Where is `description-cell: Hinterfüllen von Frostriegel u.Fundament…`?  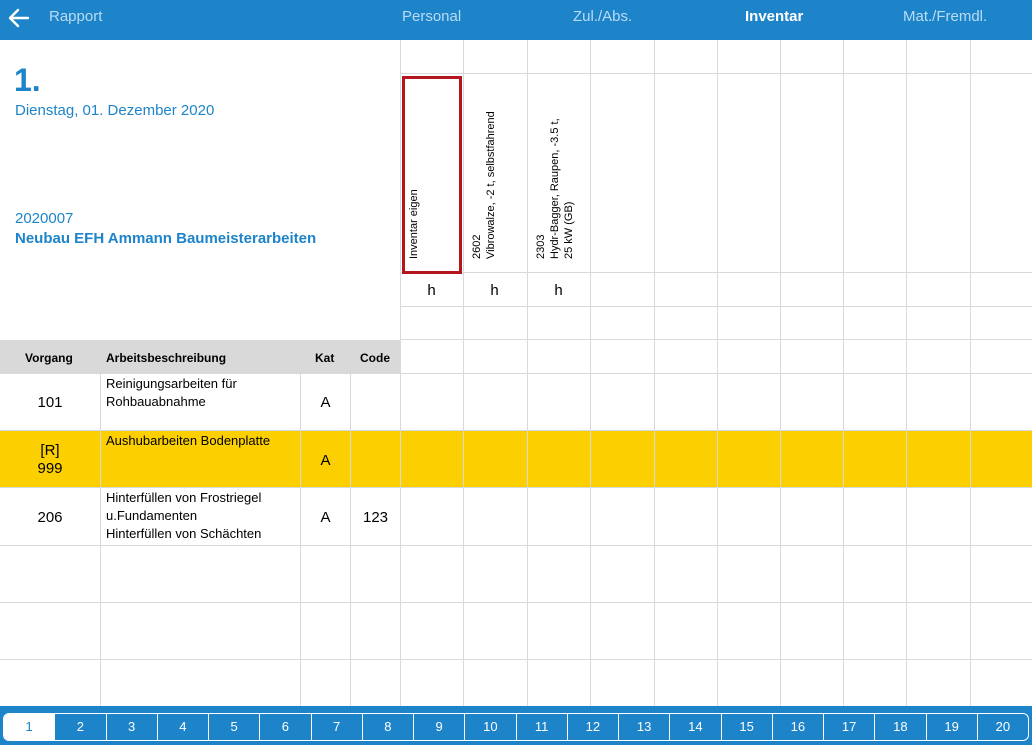 description-cell: Hinterfüllen von Frostriegel u.Fundament… is located at coordinates (201, 516).